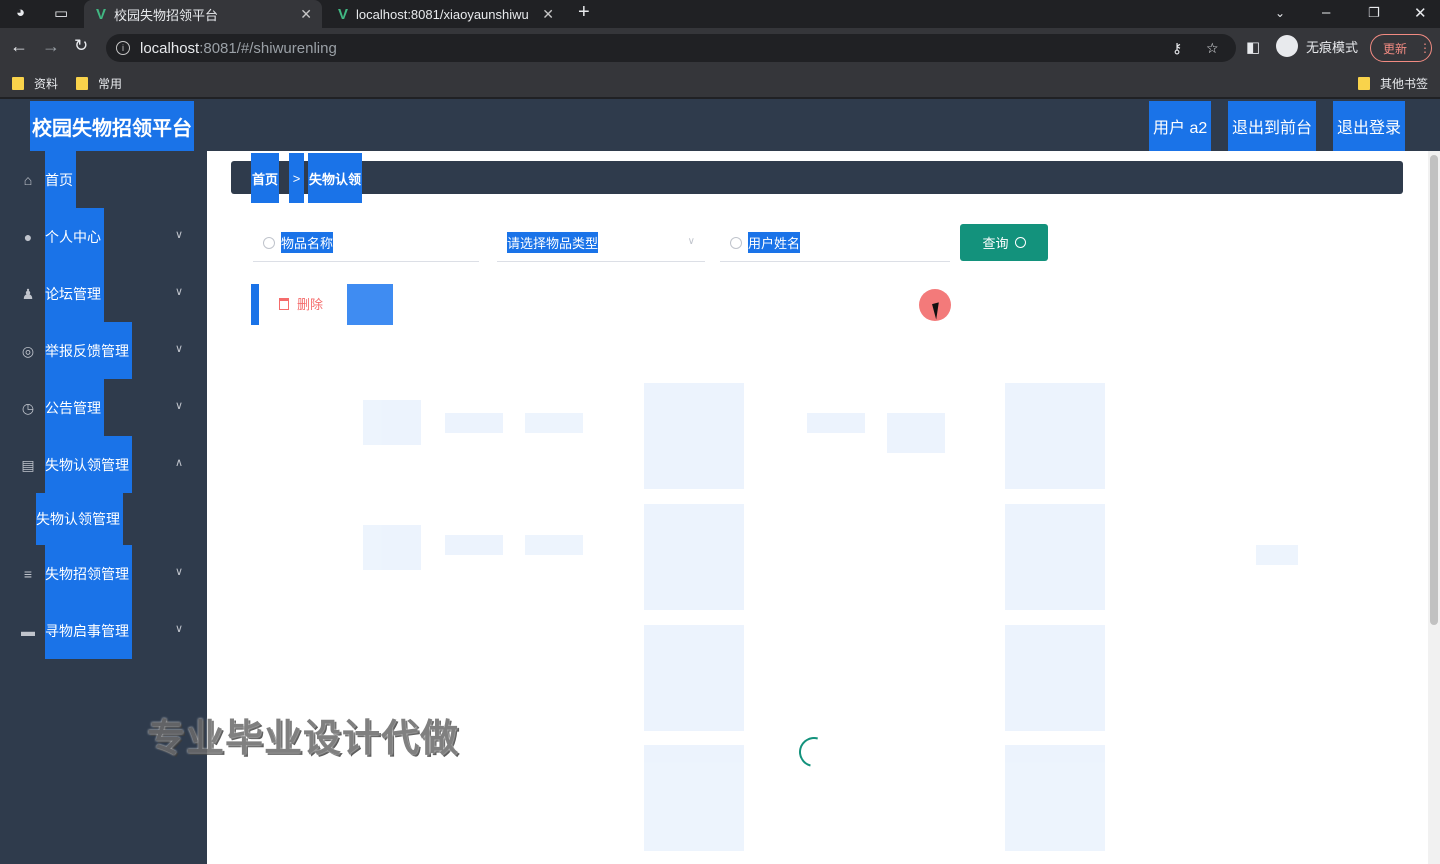 This screenshot has width=1440, height=864. Describe the element at coordinates (817, 178) in the screenshot. I see `breadcrumb: 首页 > 失物认领` at that location.